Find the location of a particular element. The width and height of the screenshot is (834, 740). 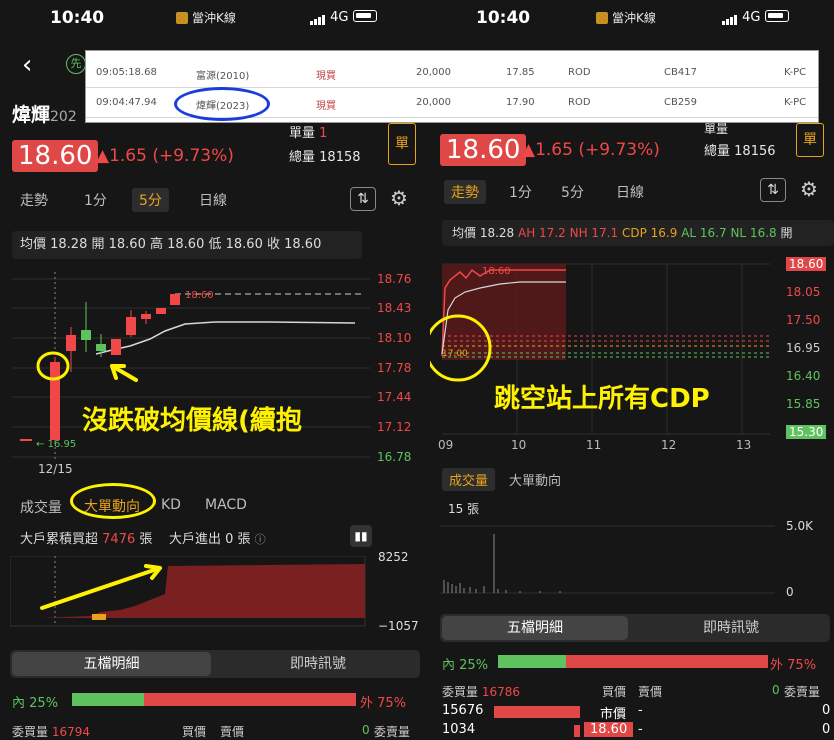

buy-price-label: 買價 is located at coordinates (614, 692).